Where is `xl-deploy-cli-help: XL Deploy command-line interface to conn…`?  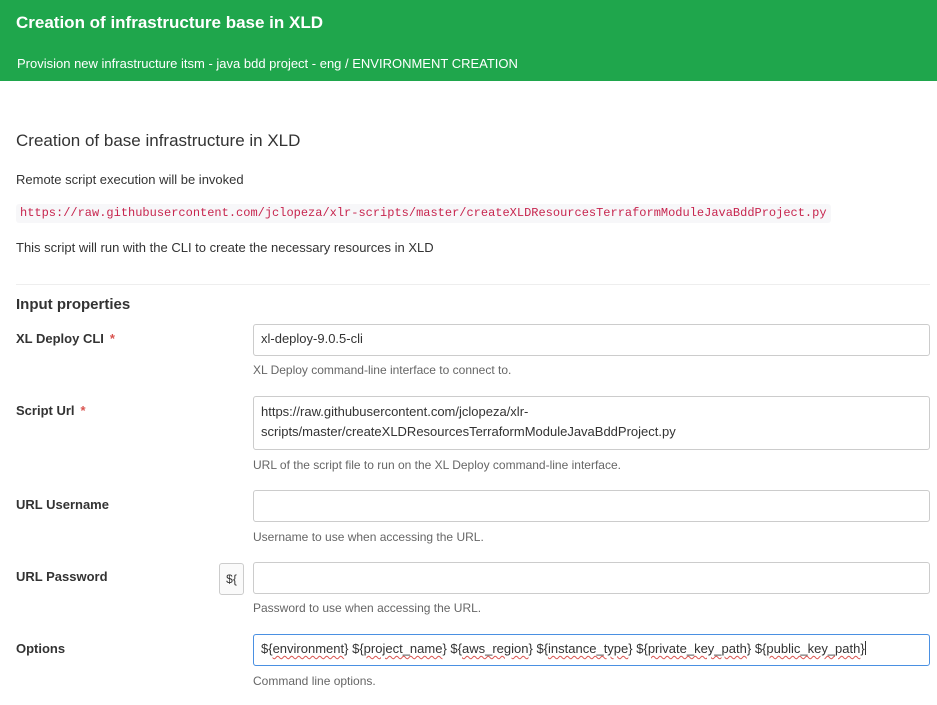 xl-deploy-cli-help: XL Deploy command-line interface to conn… is located at coordinates (382, 370).